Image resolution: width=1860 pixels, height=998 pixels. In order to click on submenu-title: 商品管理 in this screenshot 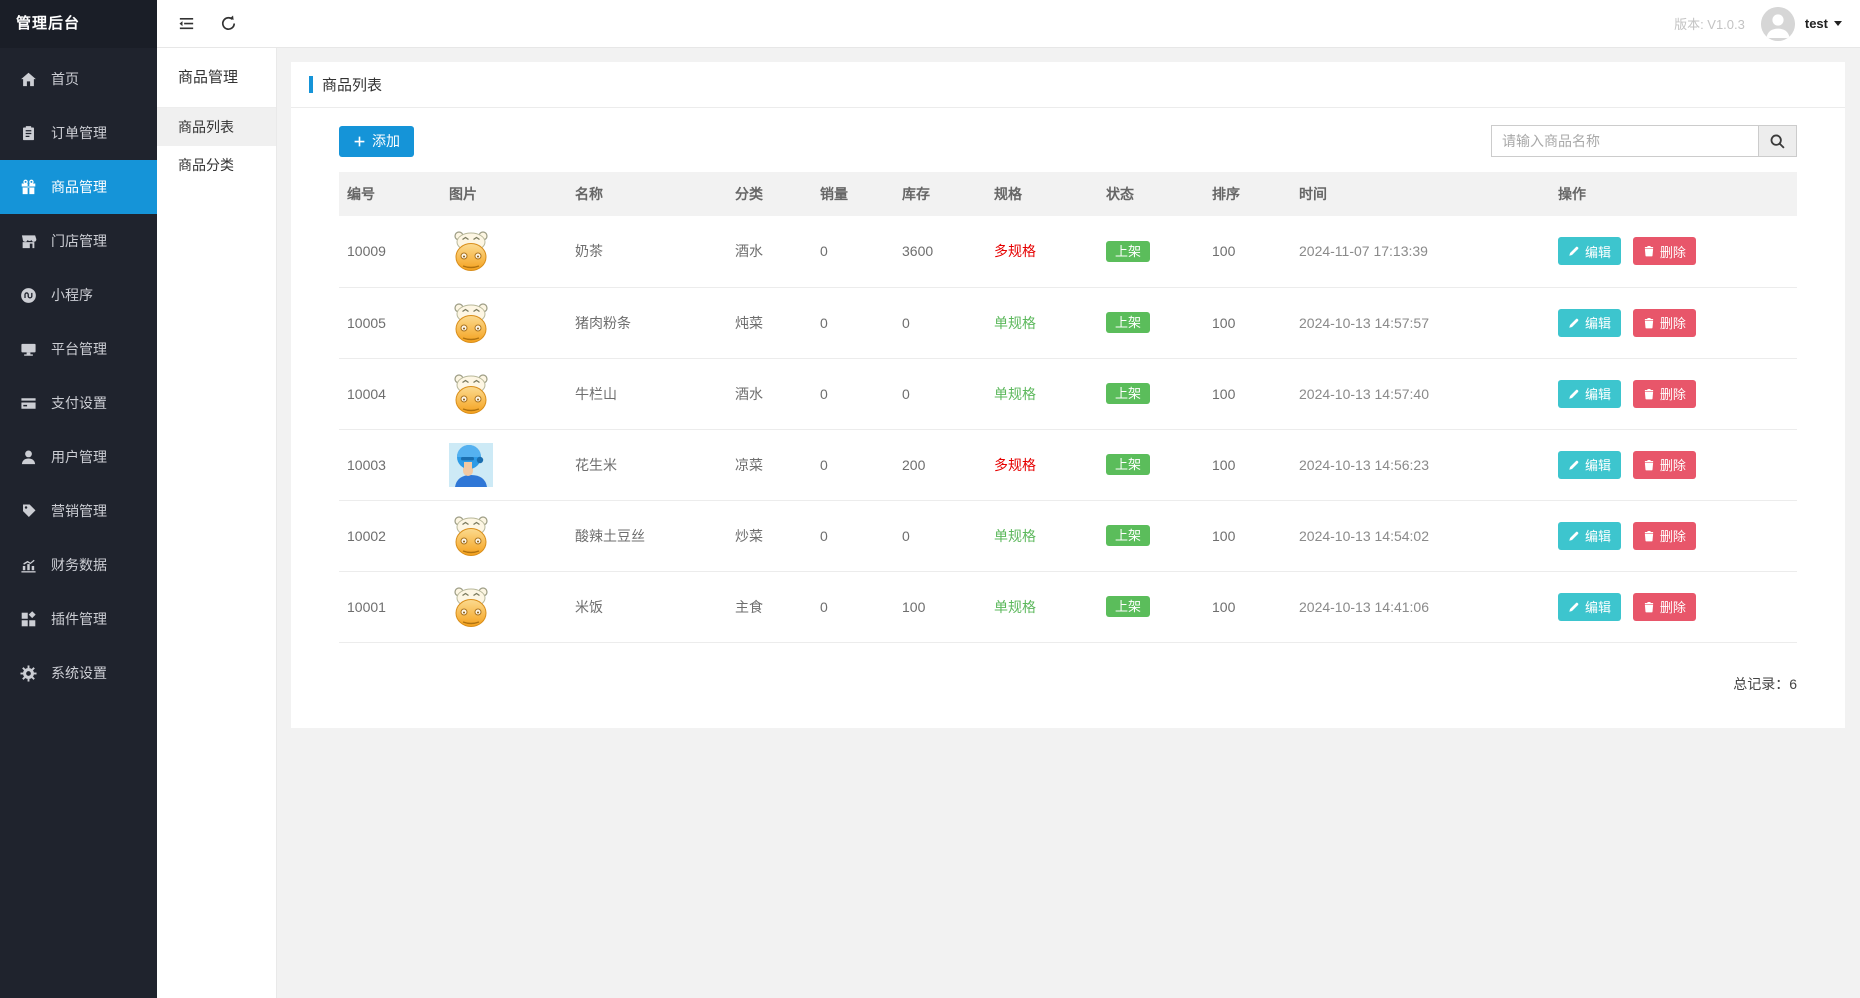, I will do `click(216, 78)`.